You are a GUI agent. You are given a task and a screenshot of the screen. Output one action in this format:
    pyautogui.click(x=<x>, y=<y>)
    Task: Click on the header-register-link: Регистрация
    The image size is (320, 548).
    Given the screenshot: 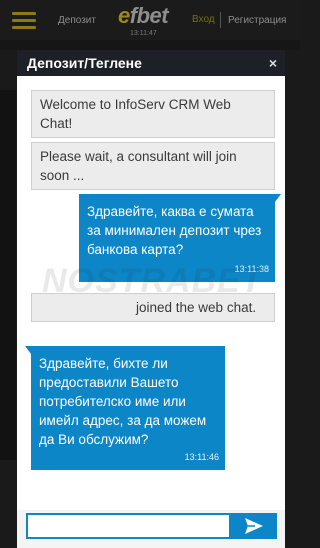 What is the action you would take?
    pyautogui.click(x=257, y=20)
    